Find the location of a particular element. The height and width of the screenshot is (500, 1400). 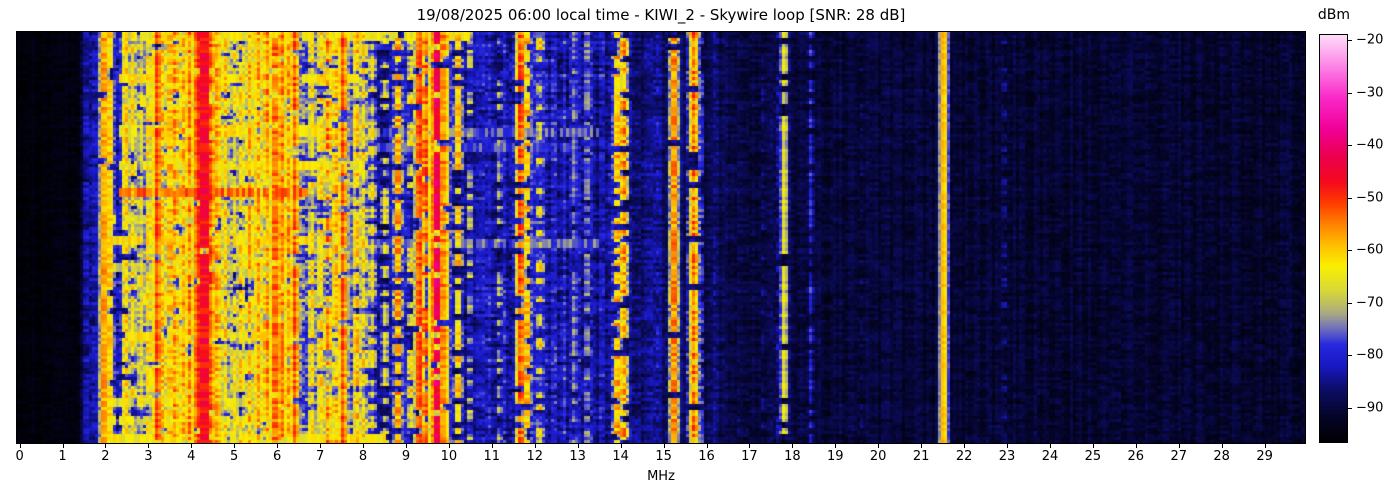

x-tick-label: 12 is located at coordinates (535, 456).